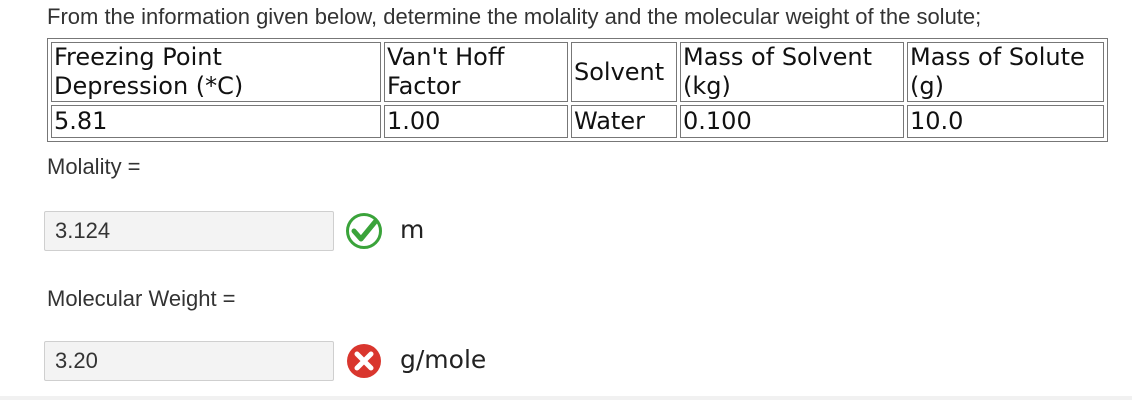 The width and height of the screenshot is (1132, 400). What do you see at coordinates (189, 361) in the screenshot?
I see `molecular-weight-input` at bounding box center [189, 361].